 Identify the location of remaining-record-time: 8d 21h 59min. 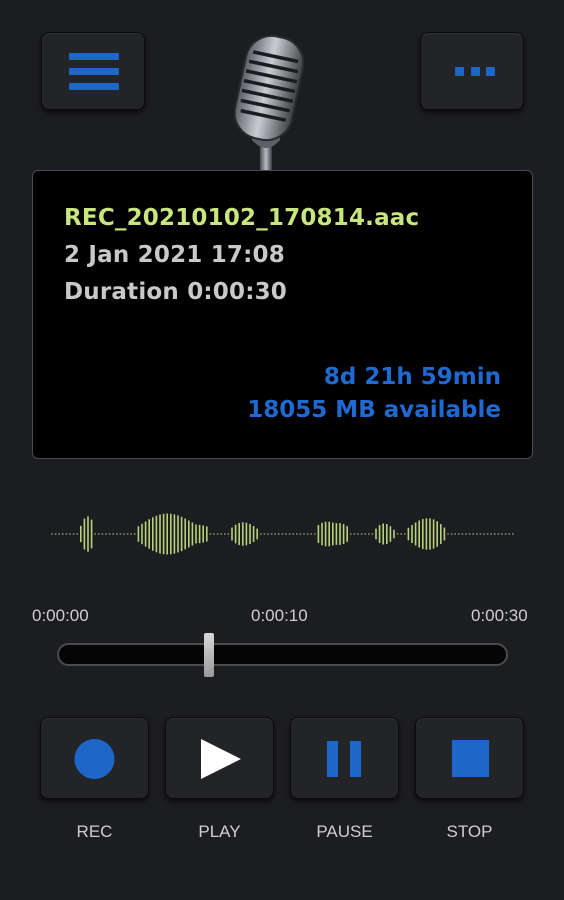
(412, 377).